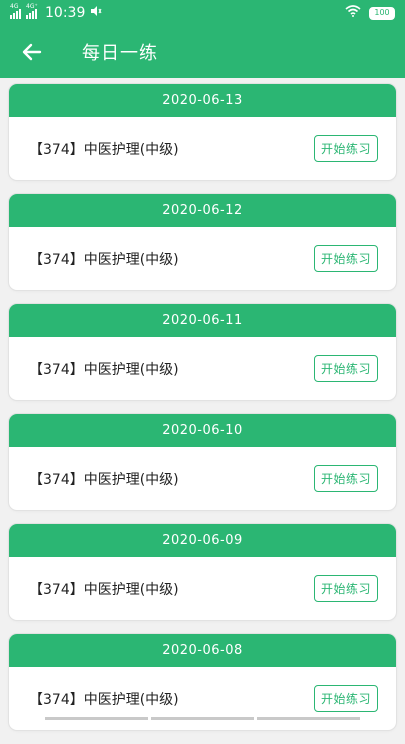 The image size is (405, 744). I want to click on practice-card: 2020-06-12 【374】中医护理(中级) 开始练习, so click(202, 242).